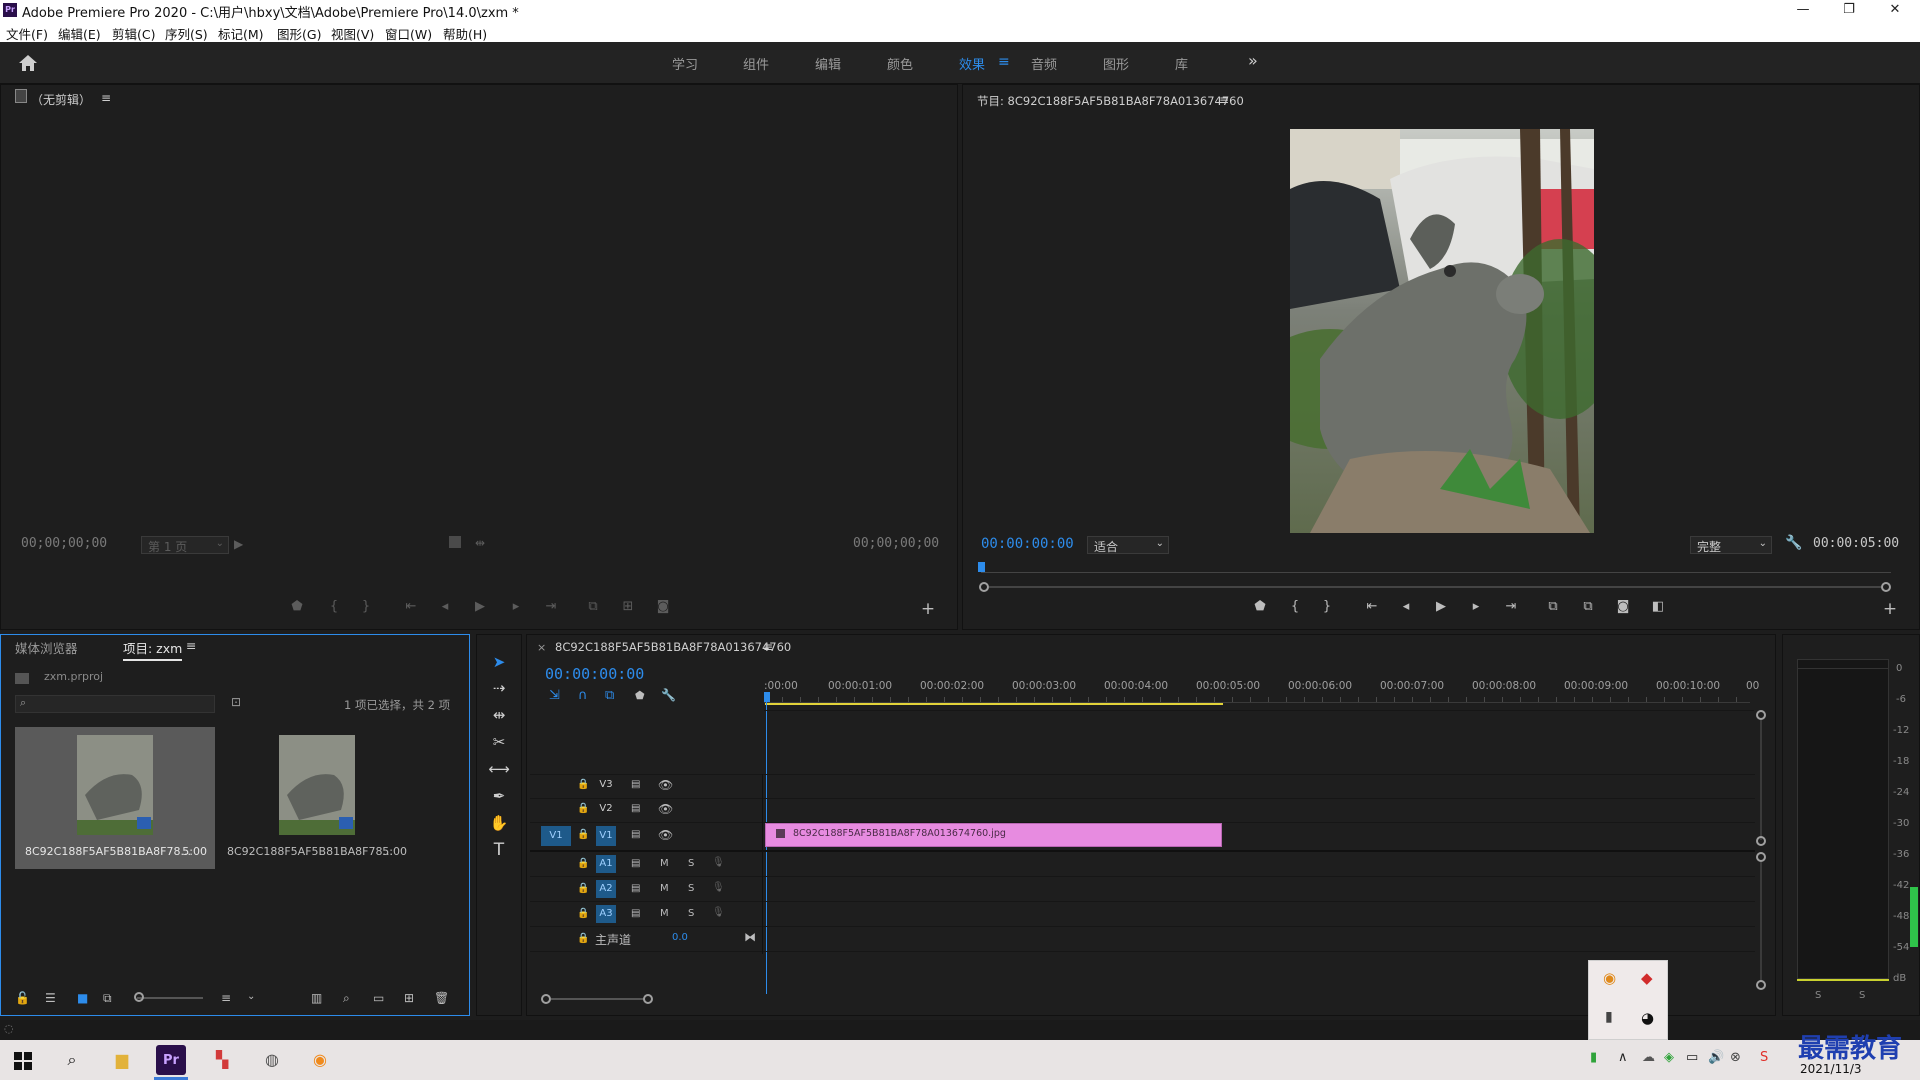 Image resolution: width=1920 pixels, height=1080 pixels. What do you see at coordinates (1044, 63) in the screenshot?
I see `workspace-audio: 音频` at bounding box center [1044, 63].